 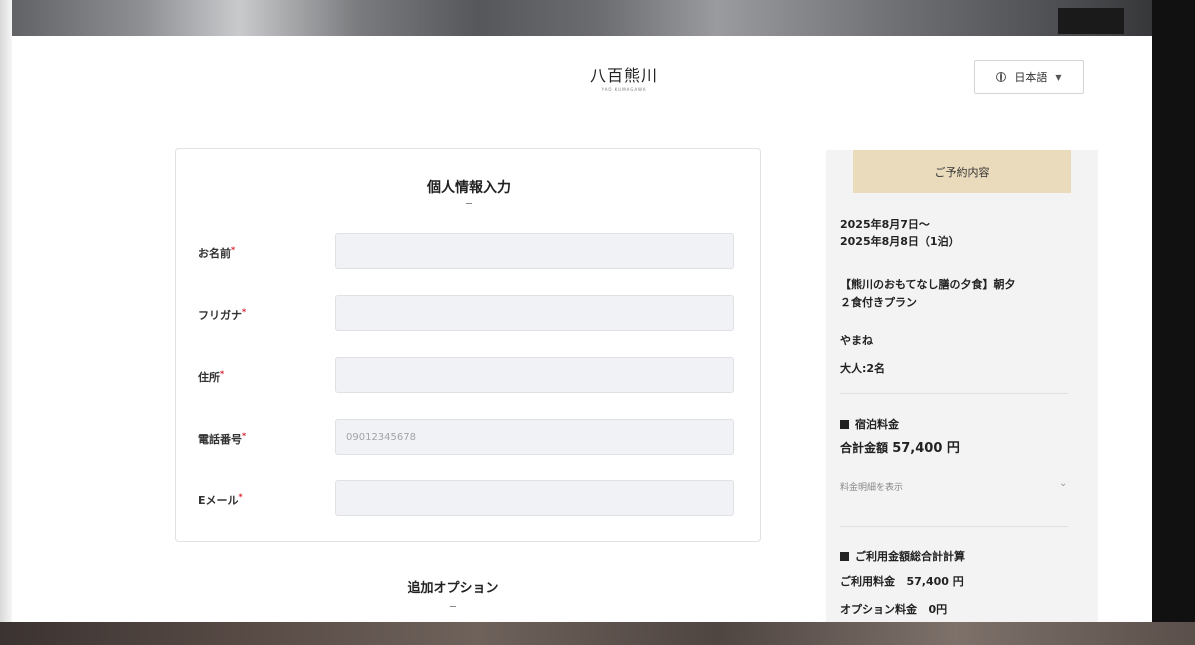 I want to click on personal-info-title: 個人情報入力, so click(x=469, y=188).